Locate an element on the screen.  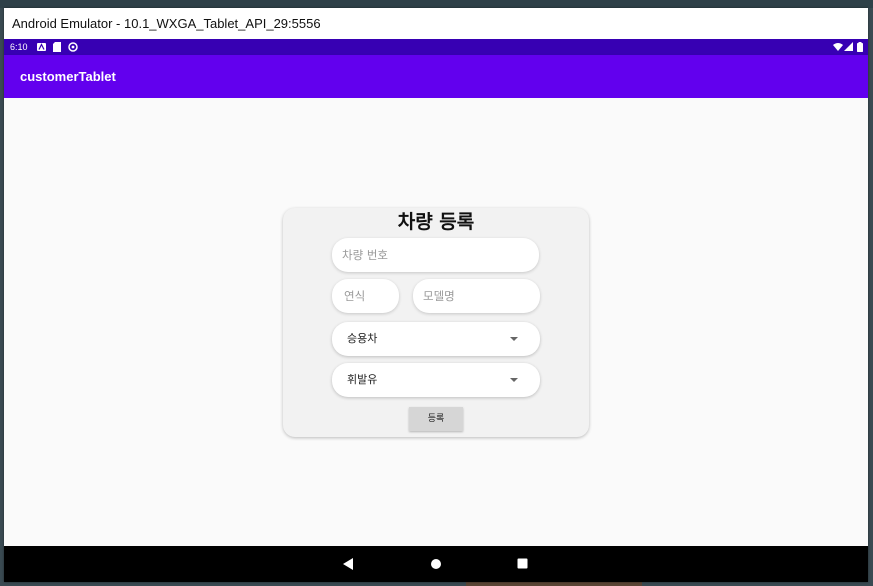
plate-number-placeholder: 차량 번호 is located at coordinates (365, 255).